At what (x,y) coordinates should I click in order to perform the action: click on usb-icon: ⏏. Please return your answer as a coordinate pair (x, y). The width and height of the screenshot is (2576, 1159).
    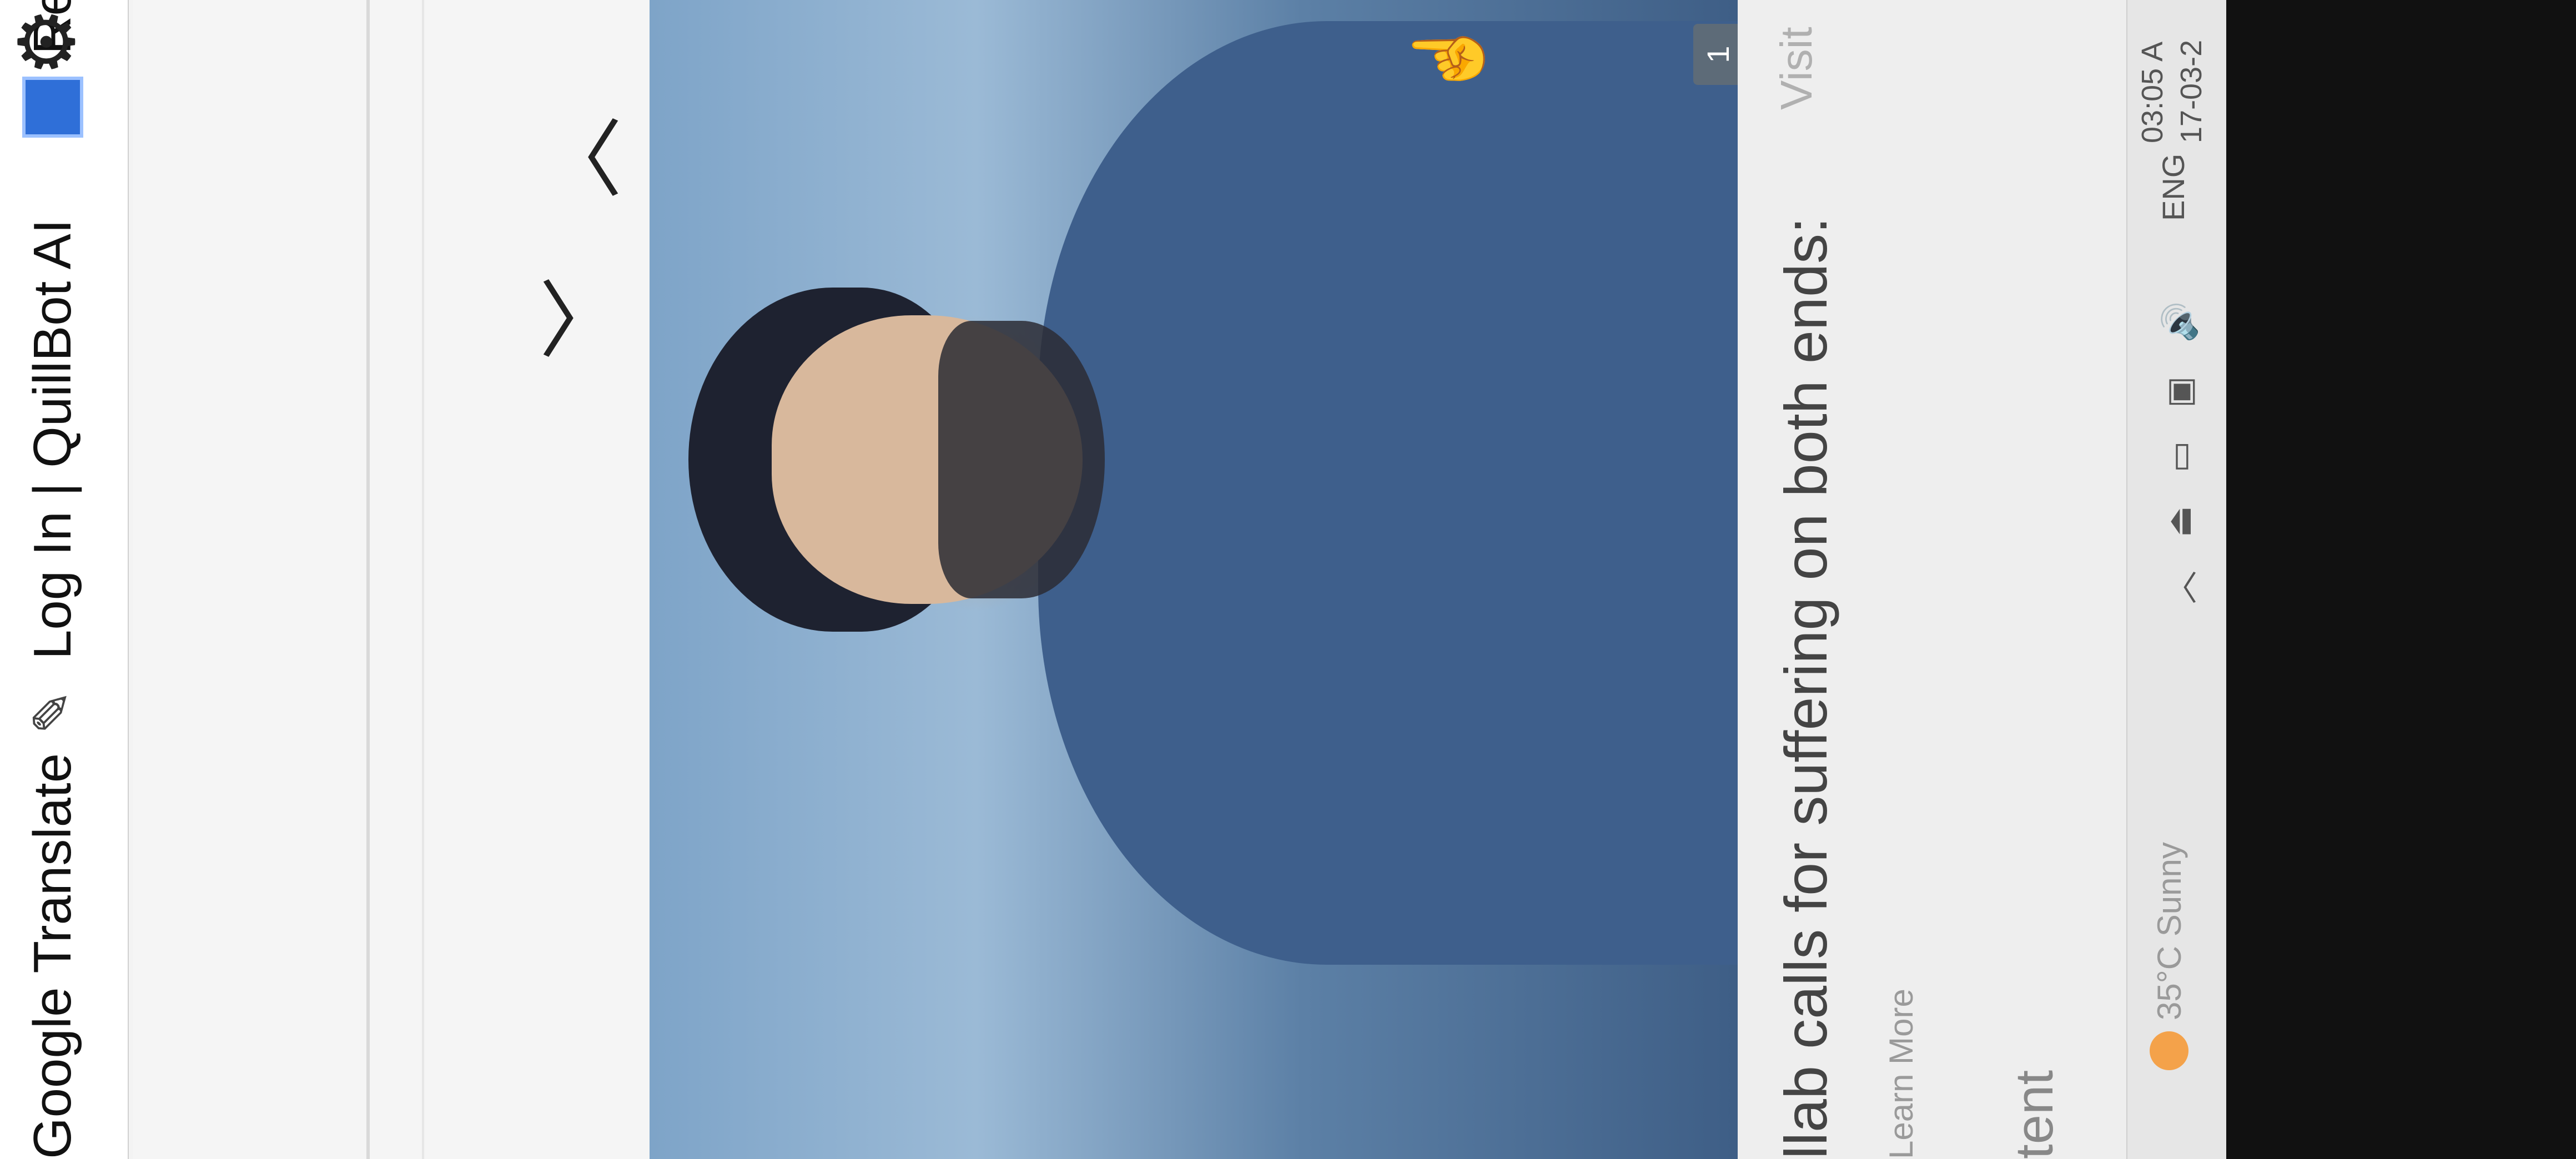
    Looking at the image, I should click on (2179, 521).